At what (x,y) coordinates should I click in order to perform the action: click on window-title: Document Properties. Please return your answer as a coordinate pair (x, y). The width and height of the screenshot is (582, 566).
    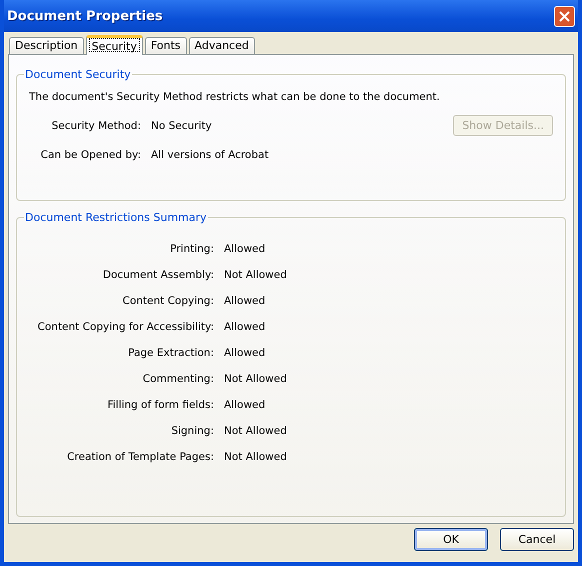
    Looking at the image, I should click on (85, 16).